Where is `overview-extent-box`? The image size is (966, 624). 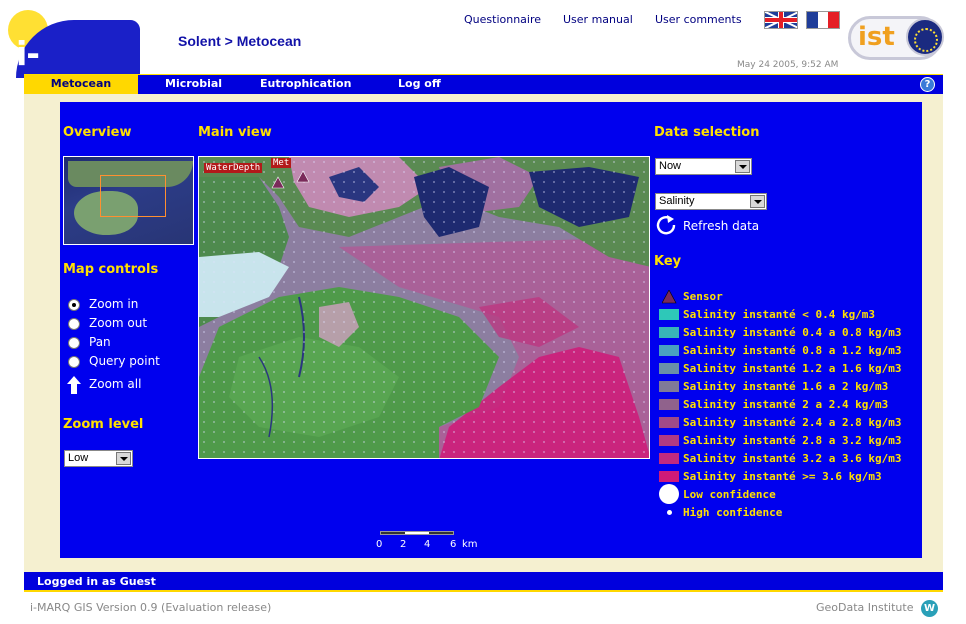
overview-extent-box is located at coordinates (133, 196).